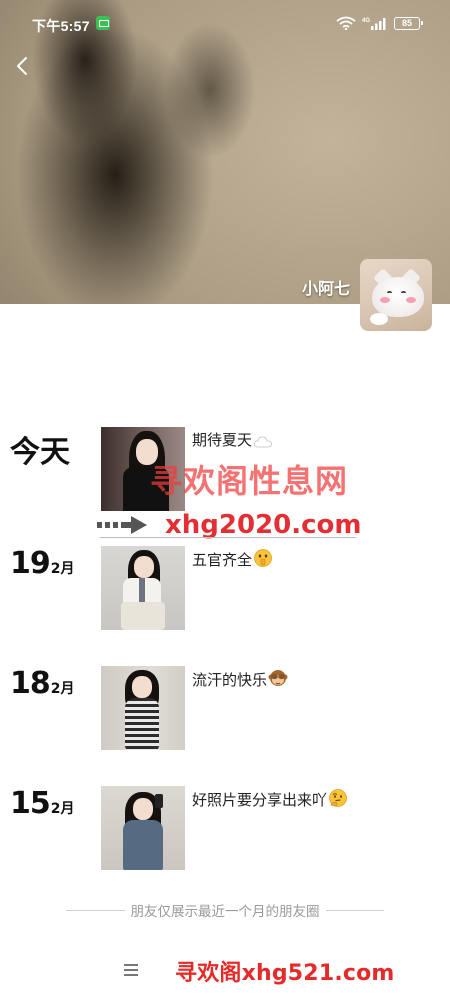 This screenshot has width=450, height=1000. I want to click on post-text-content: 流汗的快乐, so click(230, 680).